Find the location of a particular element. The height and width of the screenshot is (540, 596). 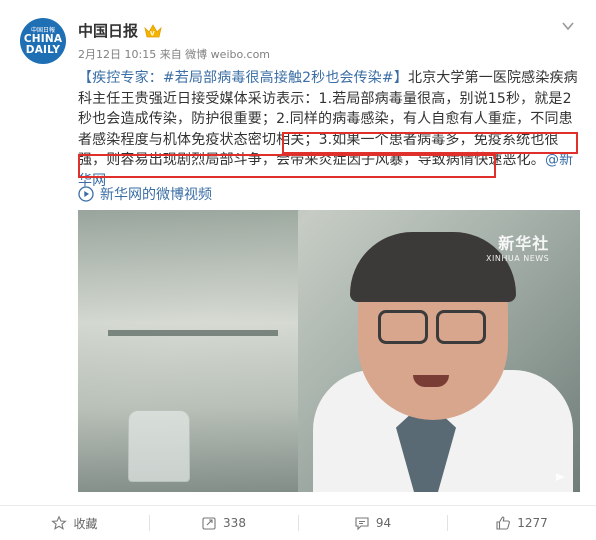

repost-button: 338 is located at coordinates (223, 523).